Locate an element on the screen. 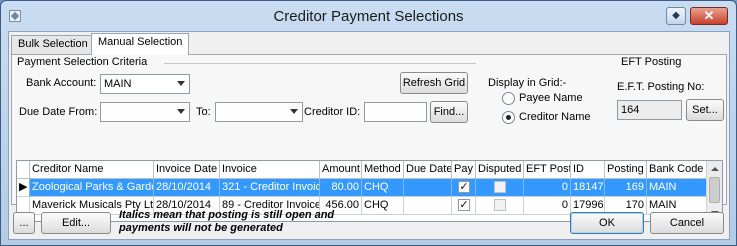  payee-name-label: Payee Name is located at coordinates (551, 98).